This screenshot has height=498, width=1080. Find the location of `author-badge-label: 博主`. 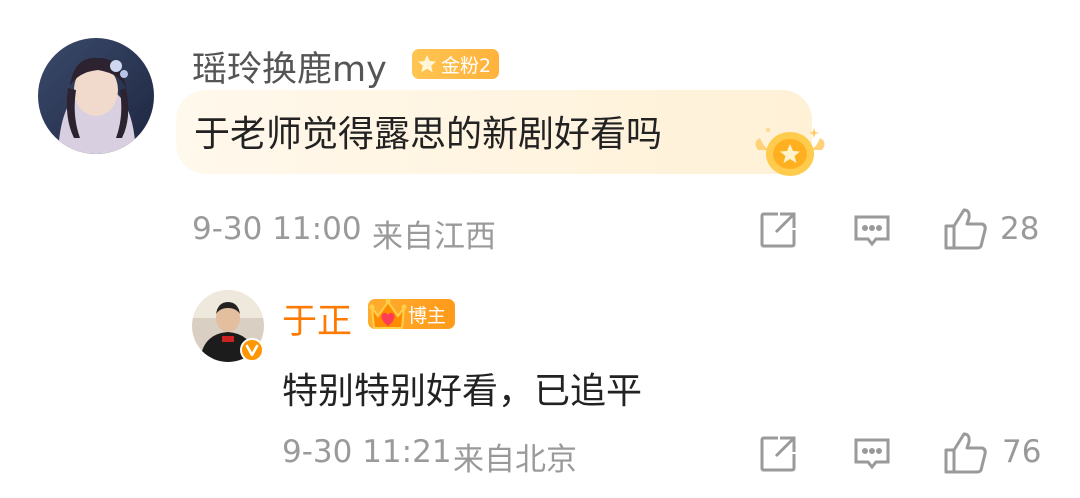

author-badge-label: 博主 is located at coordinates (427, 315).